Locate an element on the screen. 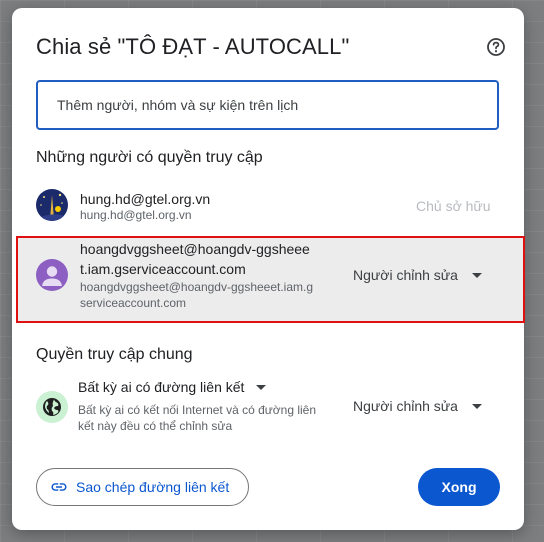  person-name: hung.hd@gtel.org.vn is located at coordinates (145, 199).